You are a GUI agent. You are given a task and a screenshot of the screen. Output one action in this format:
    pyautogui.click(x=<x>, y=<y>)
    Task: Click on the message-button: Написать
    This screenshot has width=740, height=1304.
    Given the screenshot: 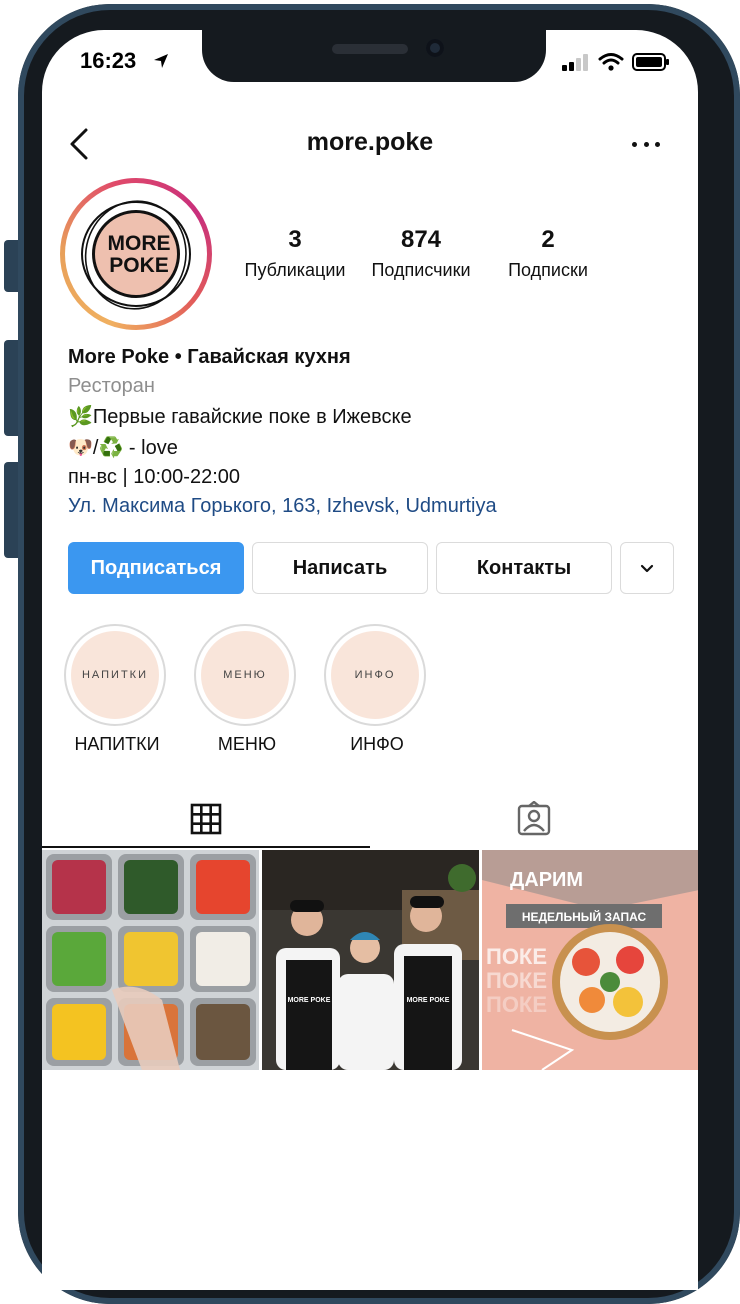 What is the action you would take?
    pyautogui.click(x=340, y=568)
    